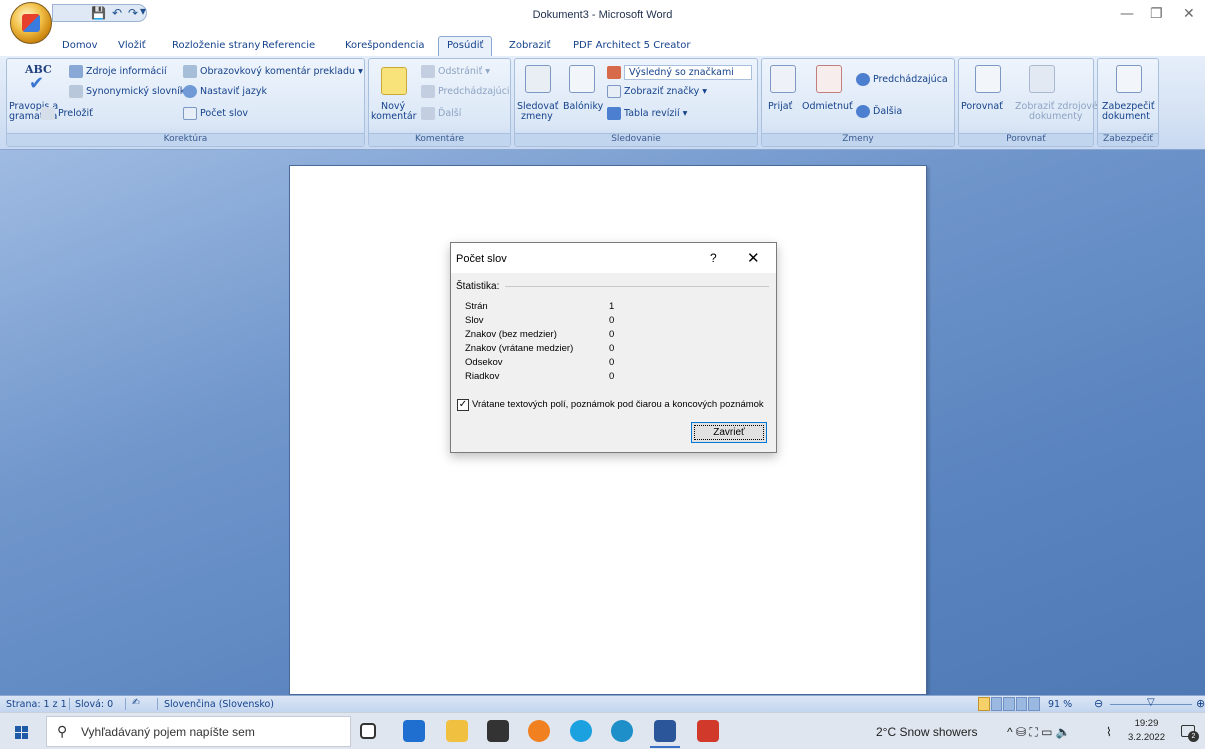  I want to click on weather-widget: 2°C Snow showers, so click(927, 732).